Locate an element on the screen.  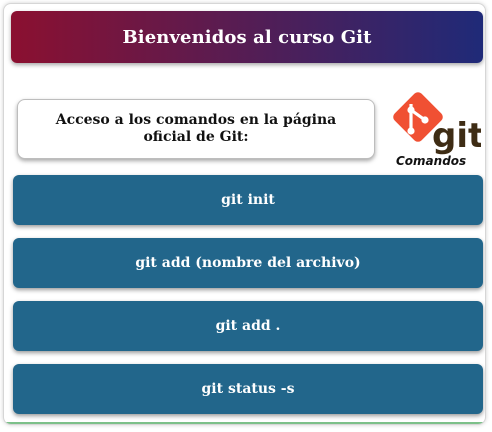
command-button-git-add-file: git add (nombre del archivo) is located at coordinates (248, 263).